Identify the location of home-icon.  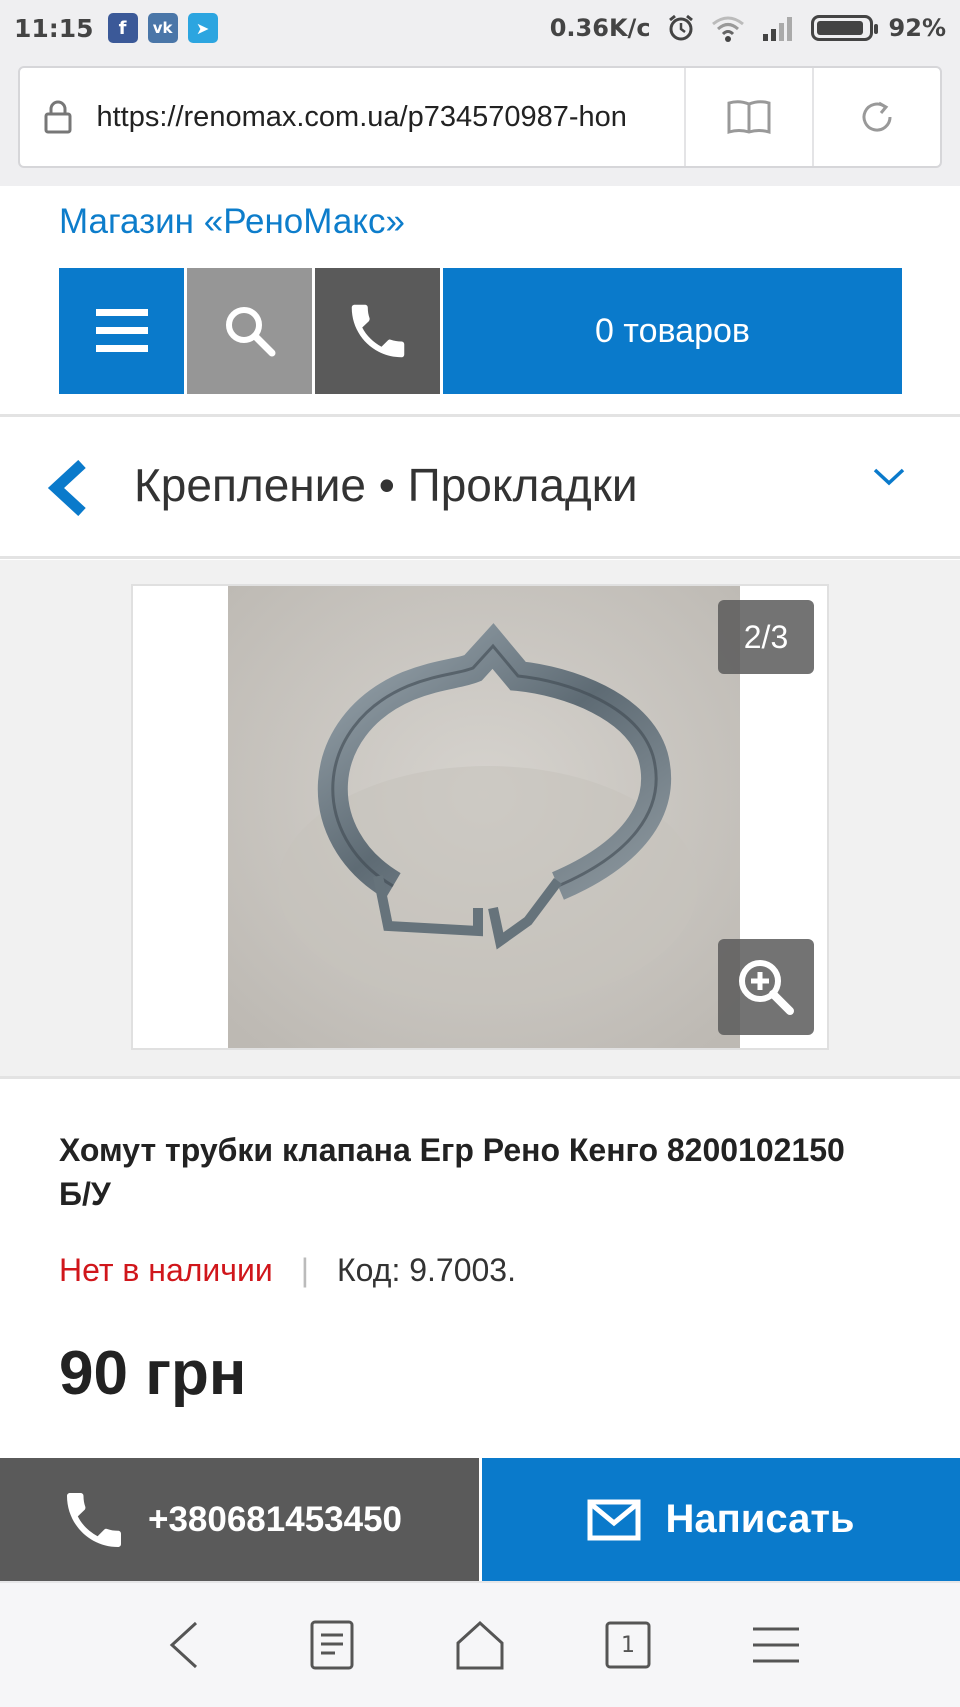
(480, 1645).